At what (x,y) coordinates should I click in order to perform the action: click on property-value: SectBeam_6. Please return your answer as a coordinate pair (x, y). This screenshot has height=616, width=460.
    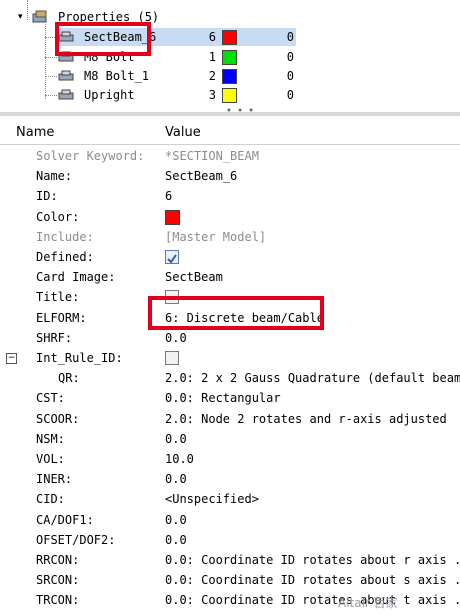
    Looking at the image, I should click on (201, 176).